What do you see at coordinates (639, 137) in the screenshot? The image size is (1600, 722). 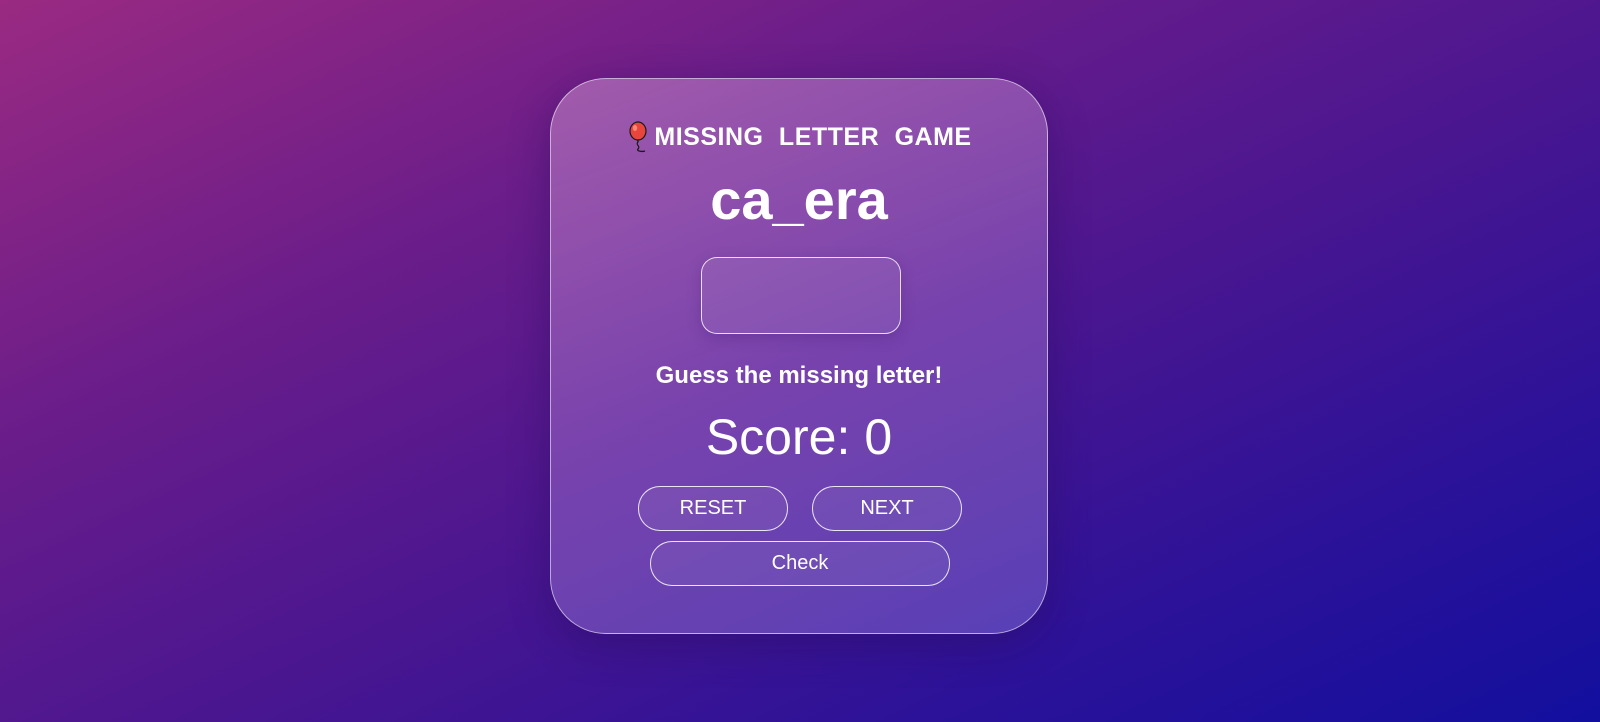 I see `balloon-icon` at bounding box center [639, 137].